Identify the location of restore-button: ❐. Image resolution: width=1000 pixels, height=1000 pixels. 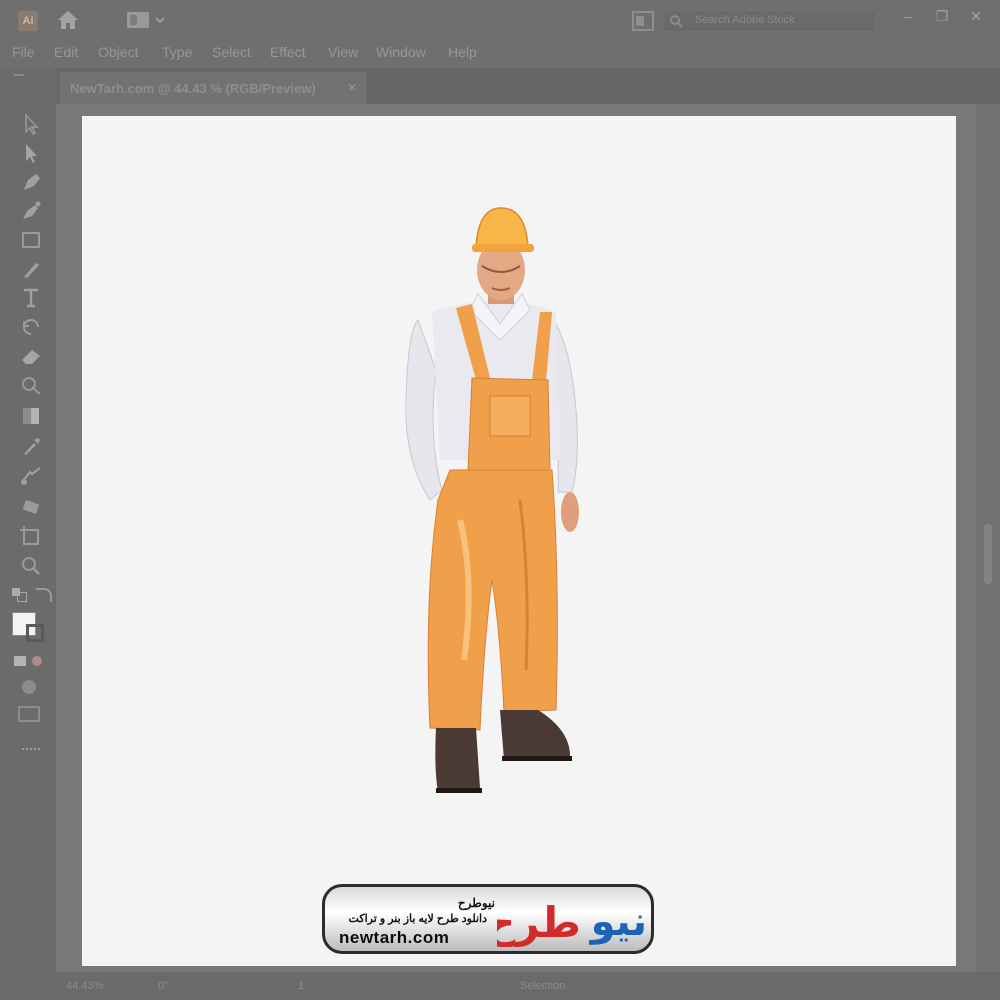
(942, 16).